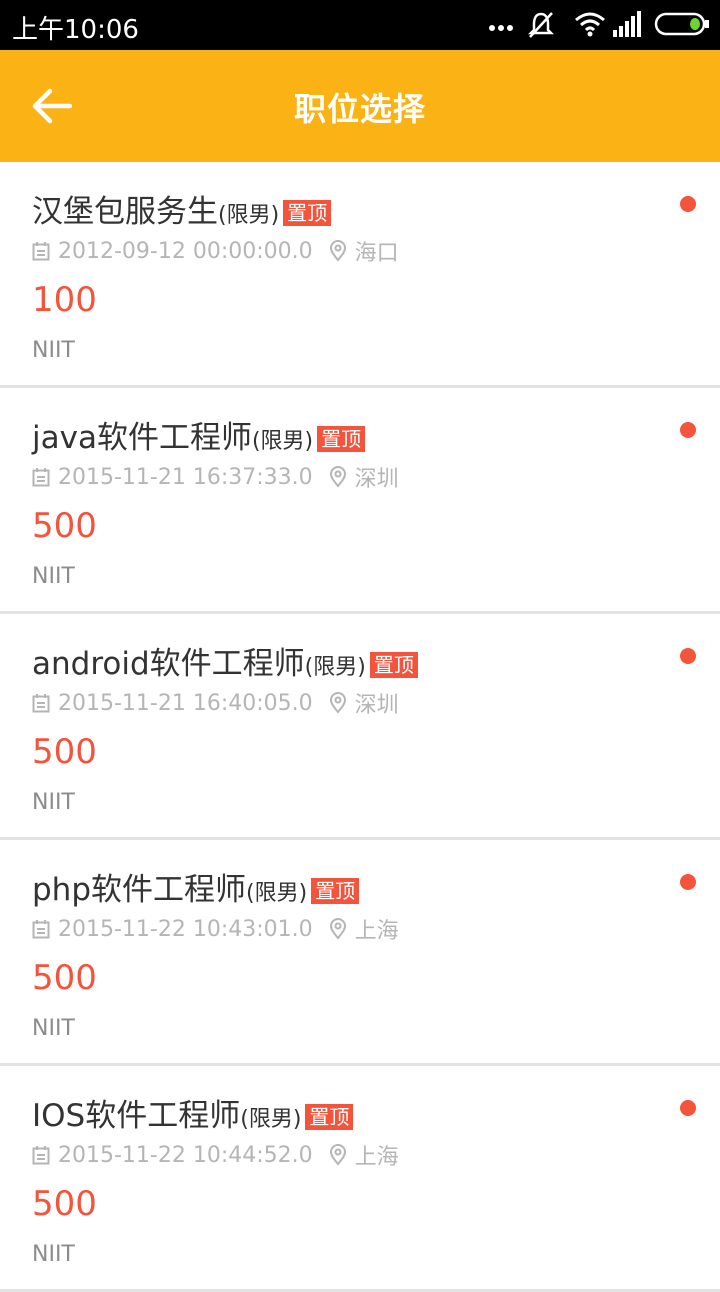  Describe the element at coordinates (185, 251) in the screenshot. I see `post-date: 2012-09-12 00:00:00.0` at that location.